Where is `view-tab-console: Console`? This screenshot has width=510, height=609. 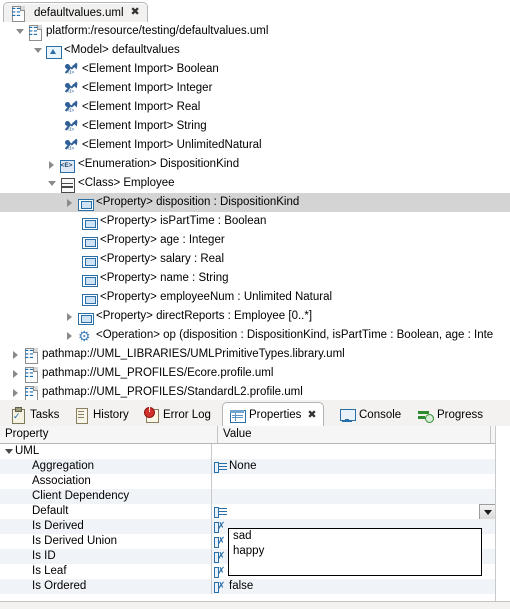
view-tab-console: Console is located at coordinates (370, 414).